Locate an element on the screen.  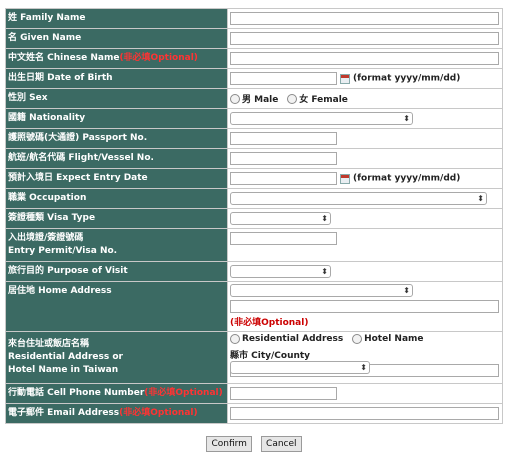
given-name-input is located at coordinates (364, 38).